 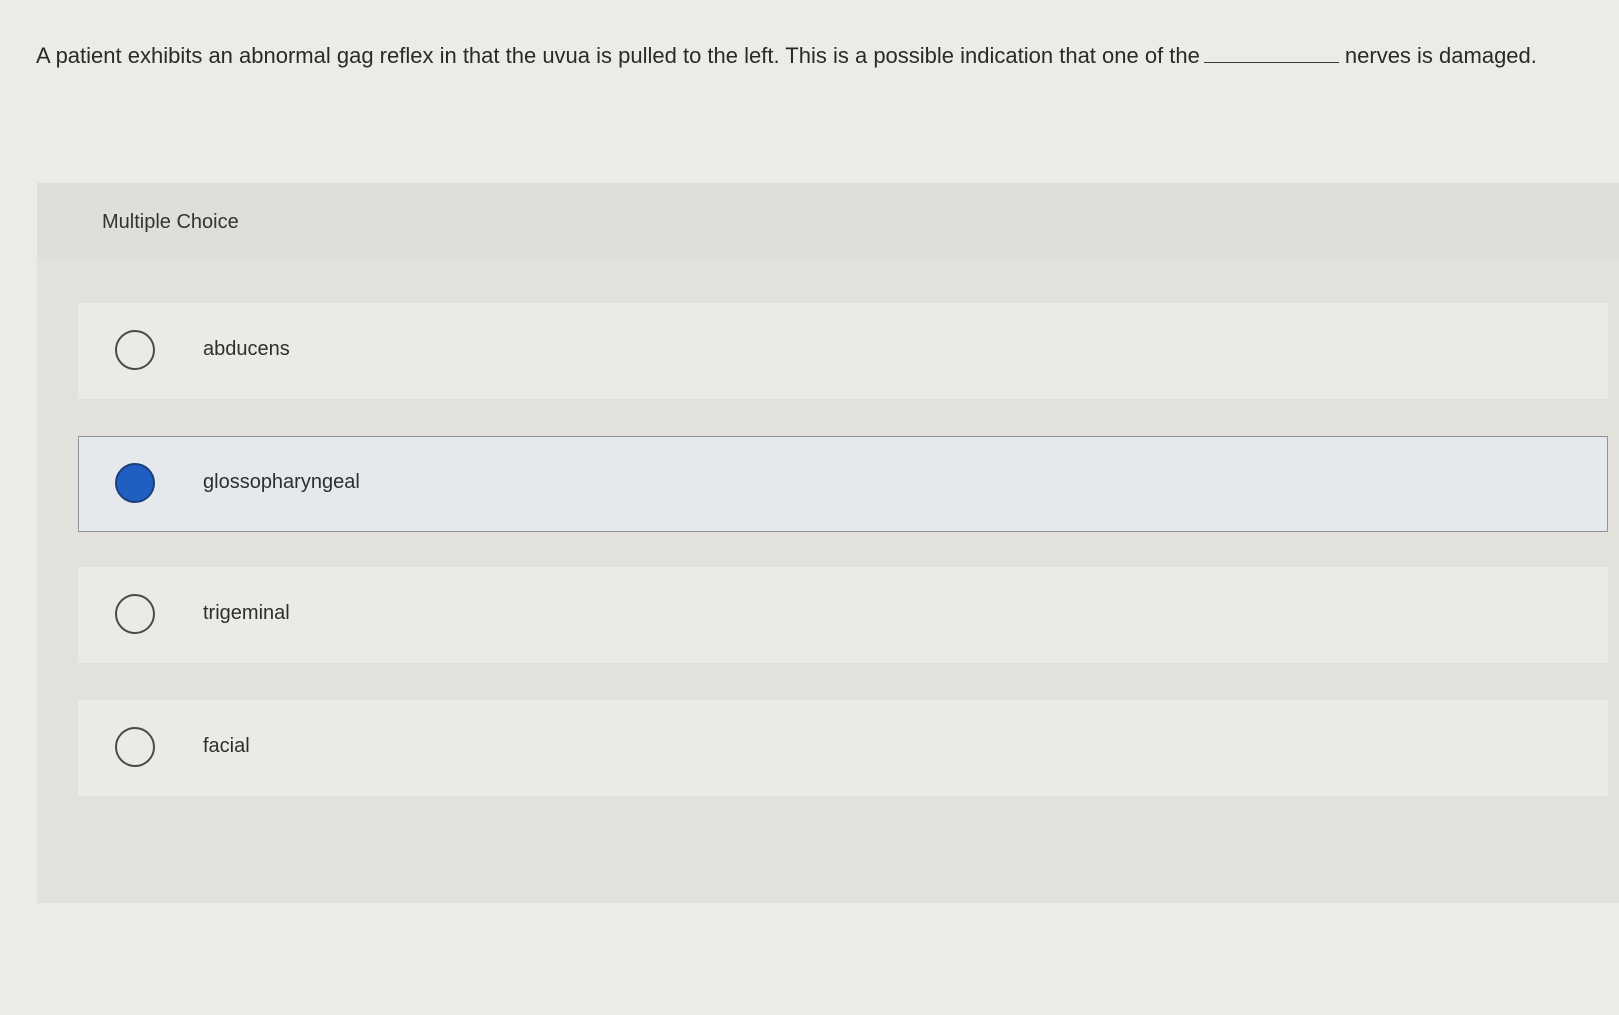 What do you see at coordinates (843, 351) in the screenshot?
I see `option-abducens: abducens` at bounding box center [843, 351].